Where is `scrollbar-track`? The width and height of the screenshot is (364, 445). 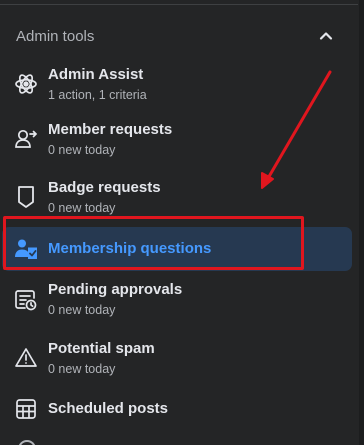 scrollbar-track is located at coordinates (361, 222).